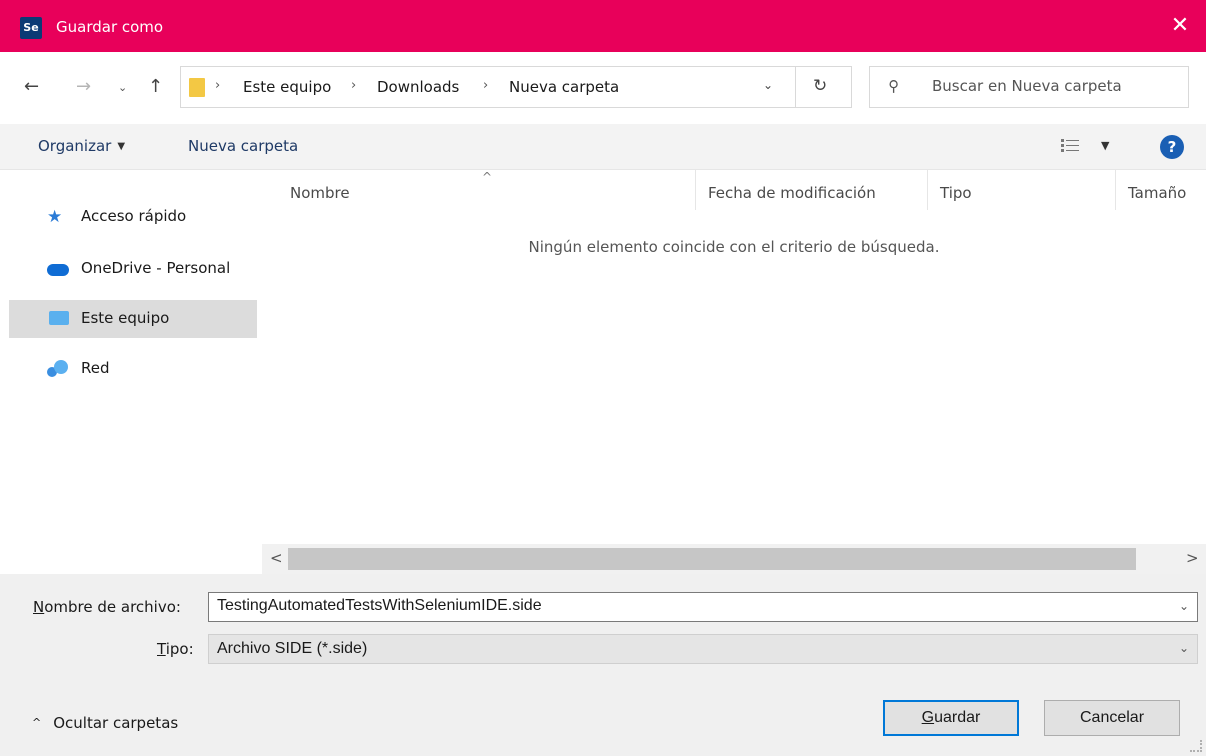 The width and height of the screenshot is (1206, 756). Describe the element at coordinates (1172, 147) in the screenshot. I see `help-icon: ?` at that location.